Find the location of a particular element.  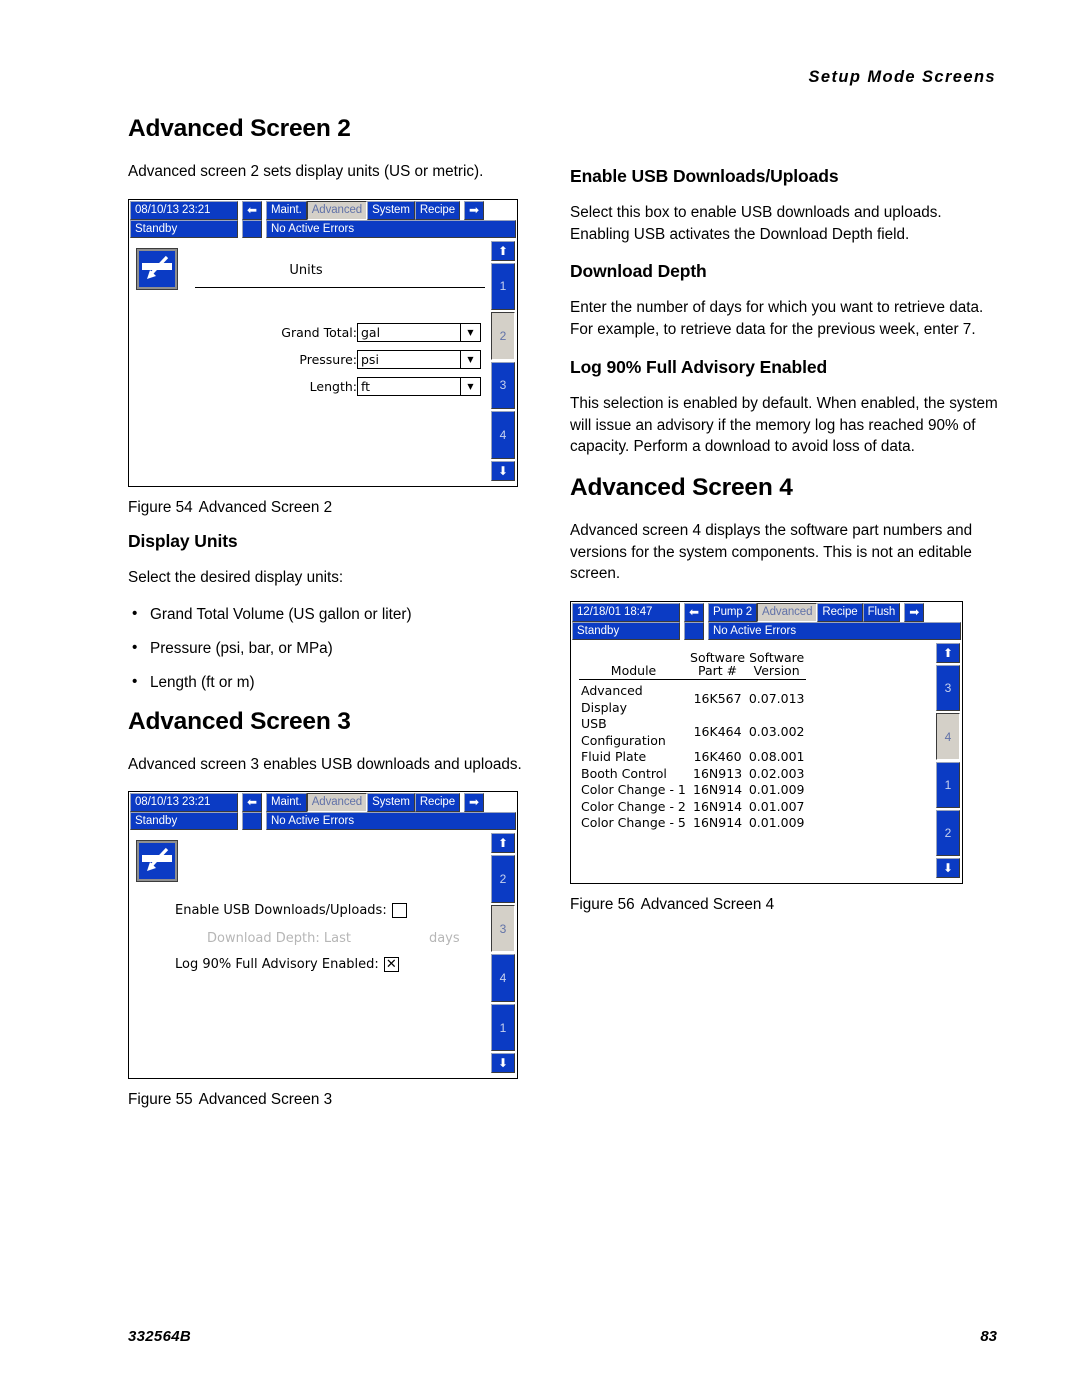

heading-advanced-screen-3: Advanced Screen 3 is located at coordinates (239, 721).